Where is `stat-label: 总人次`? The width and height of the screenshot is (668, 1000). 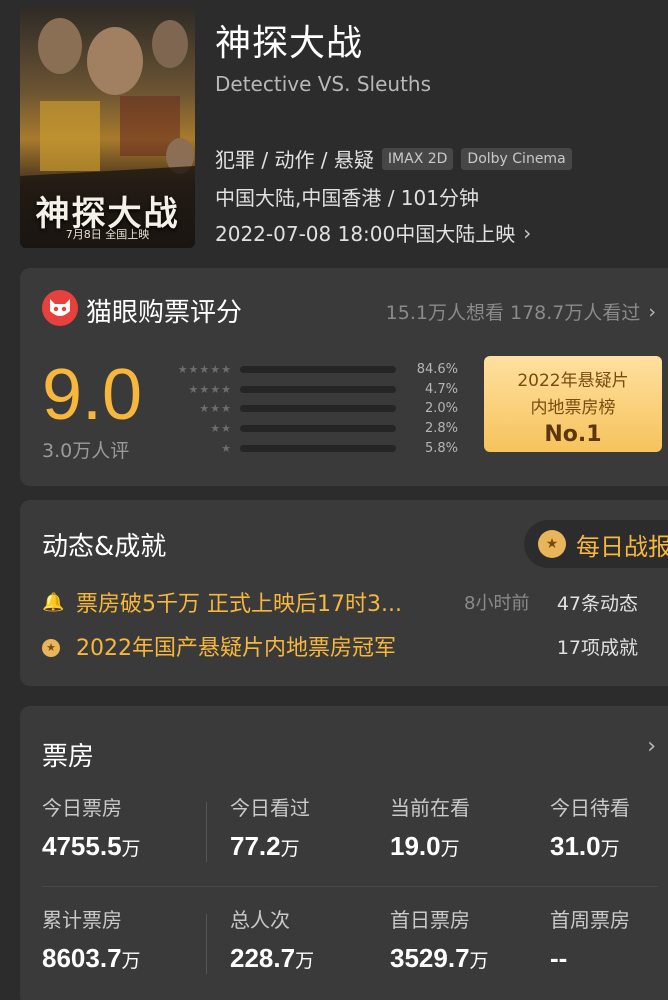
stat-label: 总人次 is located at coordinates (260, 920).